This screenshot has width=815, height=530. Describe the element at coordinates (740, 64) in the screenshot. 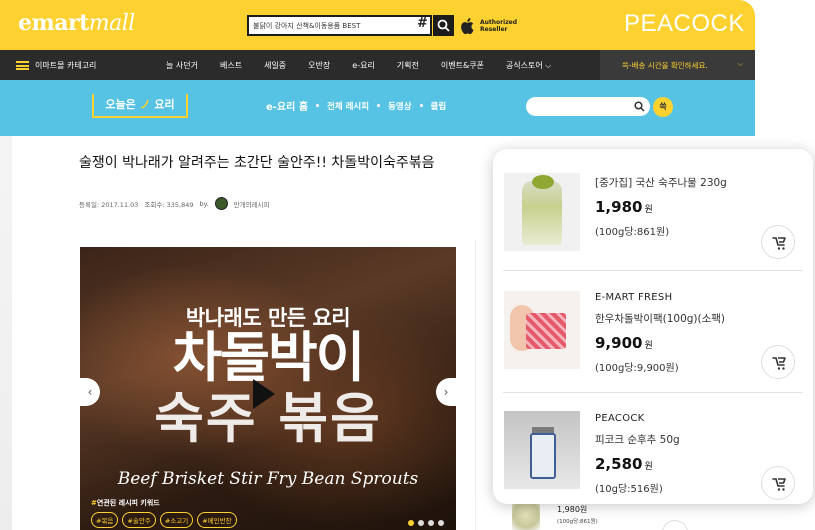

I see `chevron-down-icon: ⌵` at that location.